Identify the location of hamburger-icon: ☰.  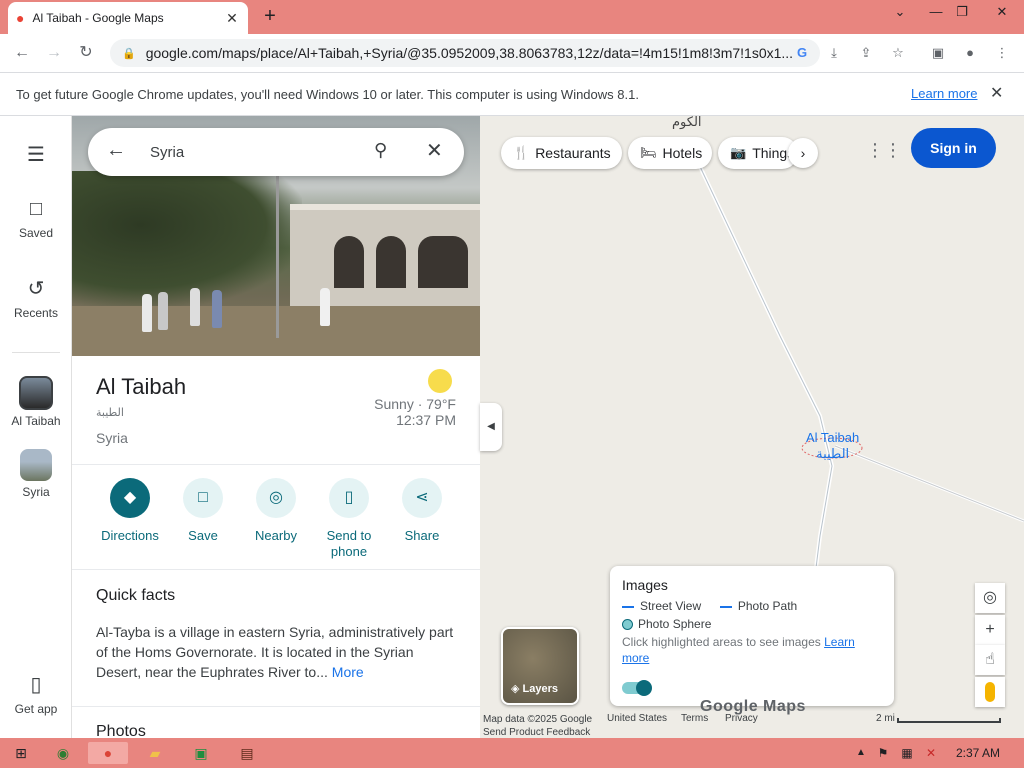
(36, 155).